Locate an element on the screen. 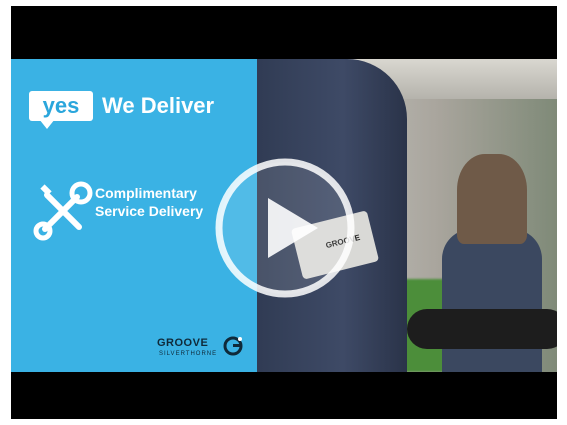  logo-location: SILVERTHORNE is located at coordinates (188, 354).